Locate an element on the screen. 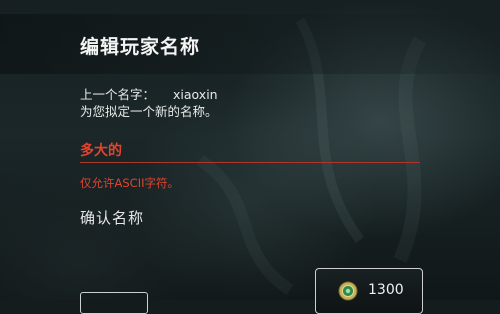 This screenshot has height=314, width=500. new-name-input is located at coordinates (250, 150).